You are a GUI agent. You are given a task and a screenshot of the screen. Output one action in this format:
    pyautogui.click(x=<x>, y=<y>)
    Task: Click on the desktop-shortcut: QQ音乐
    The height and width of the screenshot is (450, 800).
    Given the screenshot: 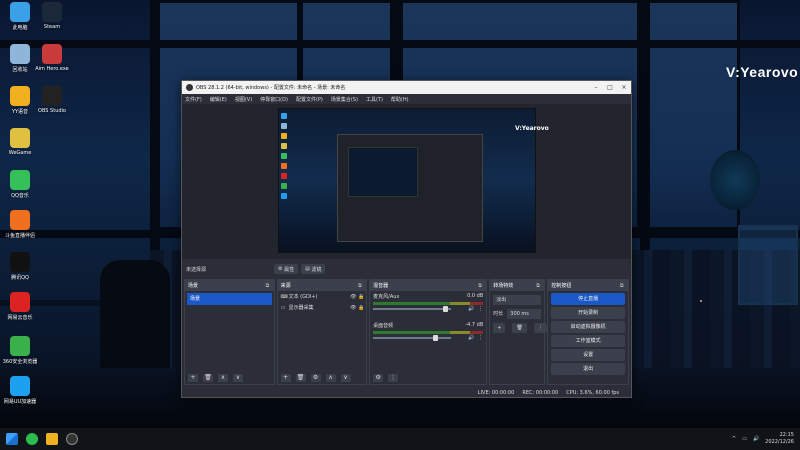 What is the action you would take?
    pyautogui.click(x=20, y=184)
    